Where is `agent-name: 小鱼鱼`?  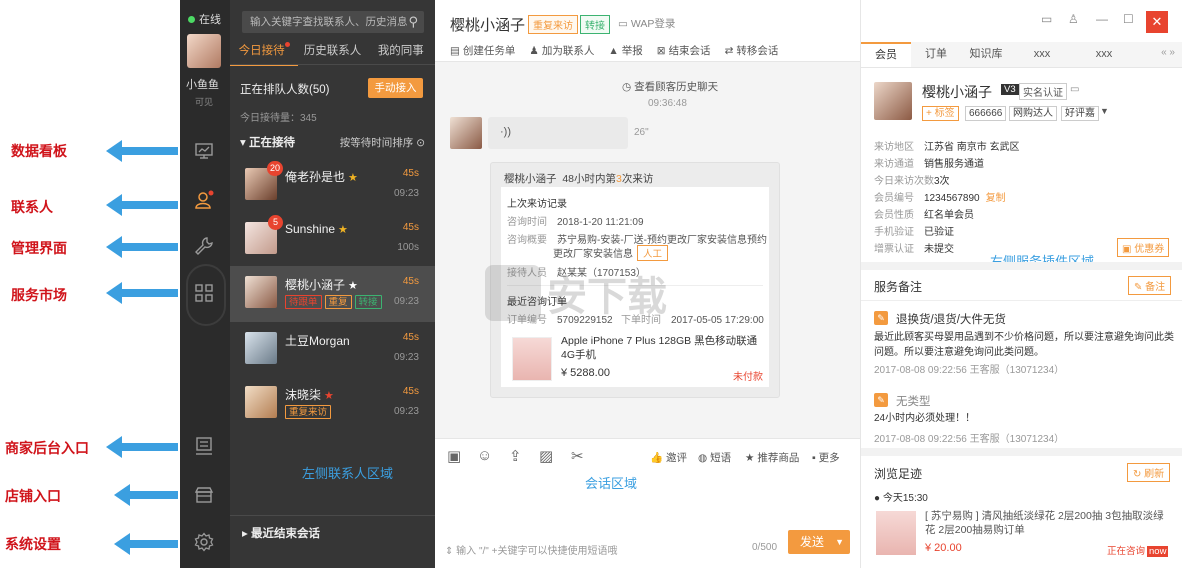
agent-name: 小鱼鱼 is located at coordinates (202, 85).